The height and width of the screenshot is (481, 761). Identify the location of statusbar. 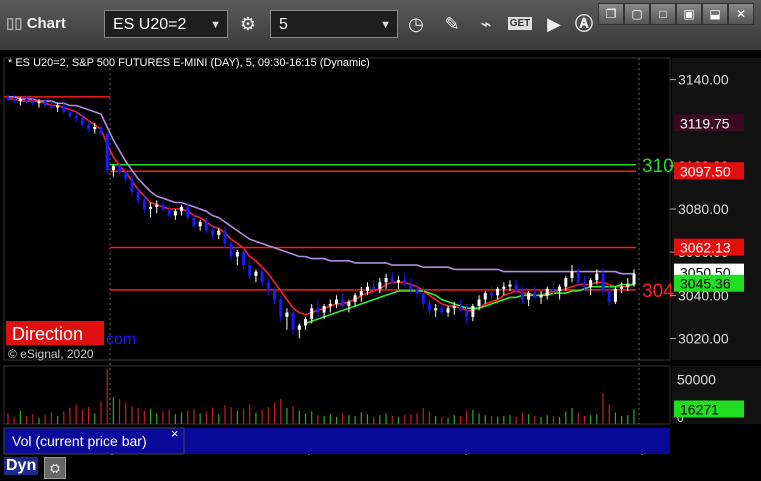
(380, 468).